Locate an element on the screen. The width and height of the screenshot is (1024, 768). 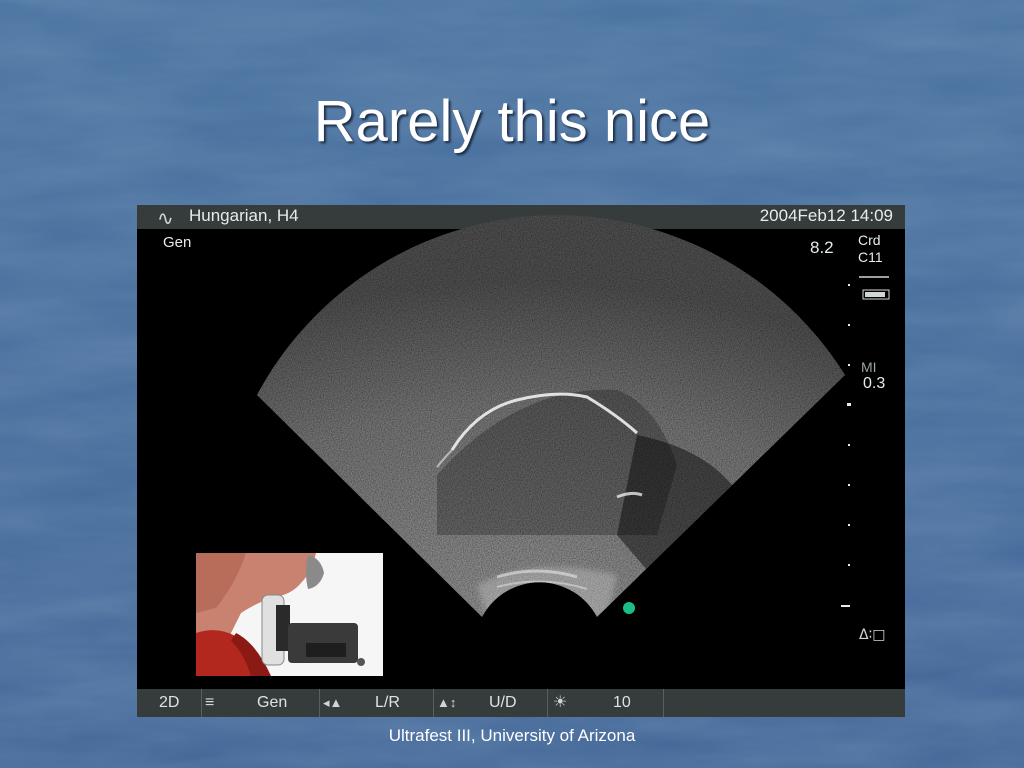
ud-flip-control: ▲↕ U/D is located at coordinates (492, 703).